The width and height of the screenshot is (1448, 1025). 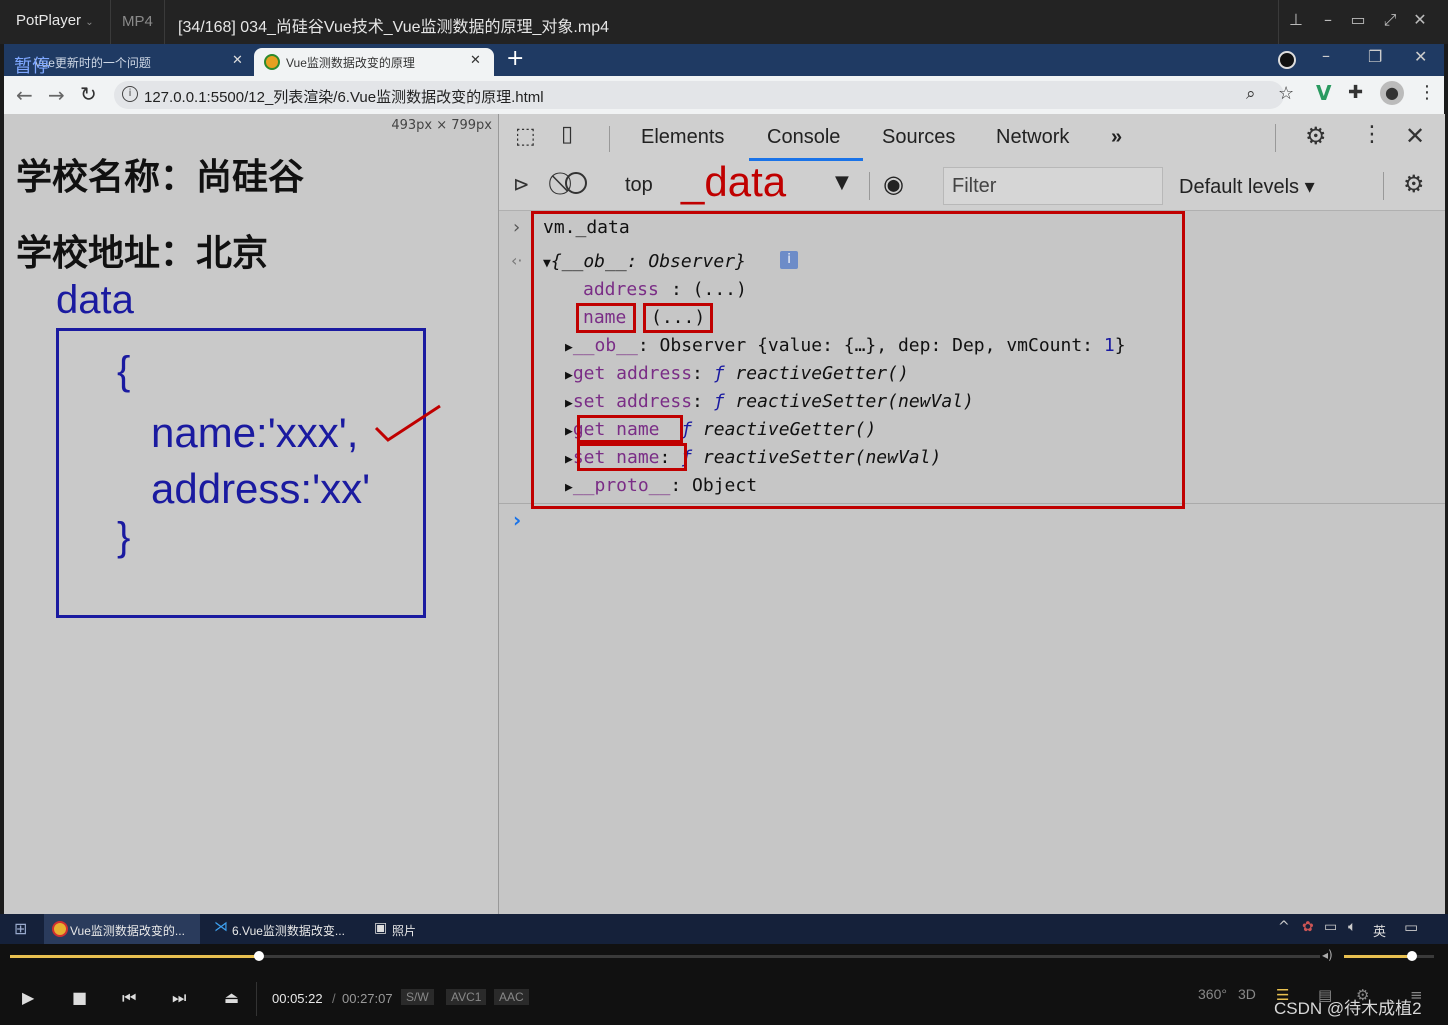 What do you see at coordinates (1411, 956) in the screenshot?
I see `volume-handle` at bounding box center [1411, 956].